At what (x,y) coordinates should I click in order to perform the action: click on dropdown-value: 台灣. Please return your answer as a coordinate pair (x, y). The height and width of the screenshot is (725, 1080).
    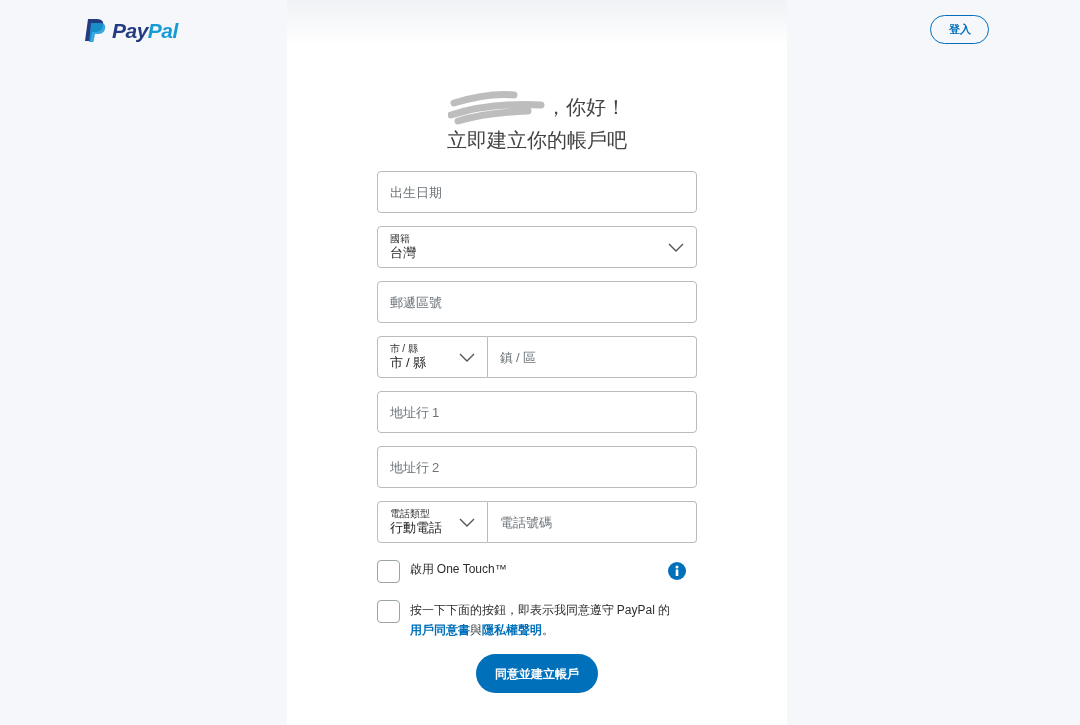
    Looking at the image, I should click on (402, 253).